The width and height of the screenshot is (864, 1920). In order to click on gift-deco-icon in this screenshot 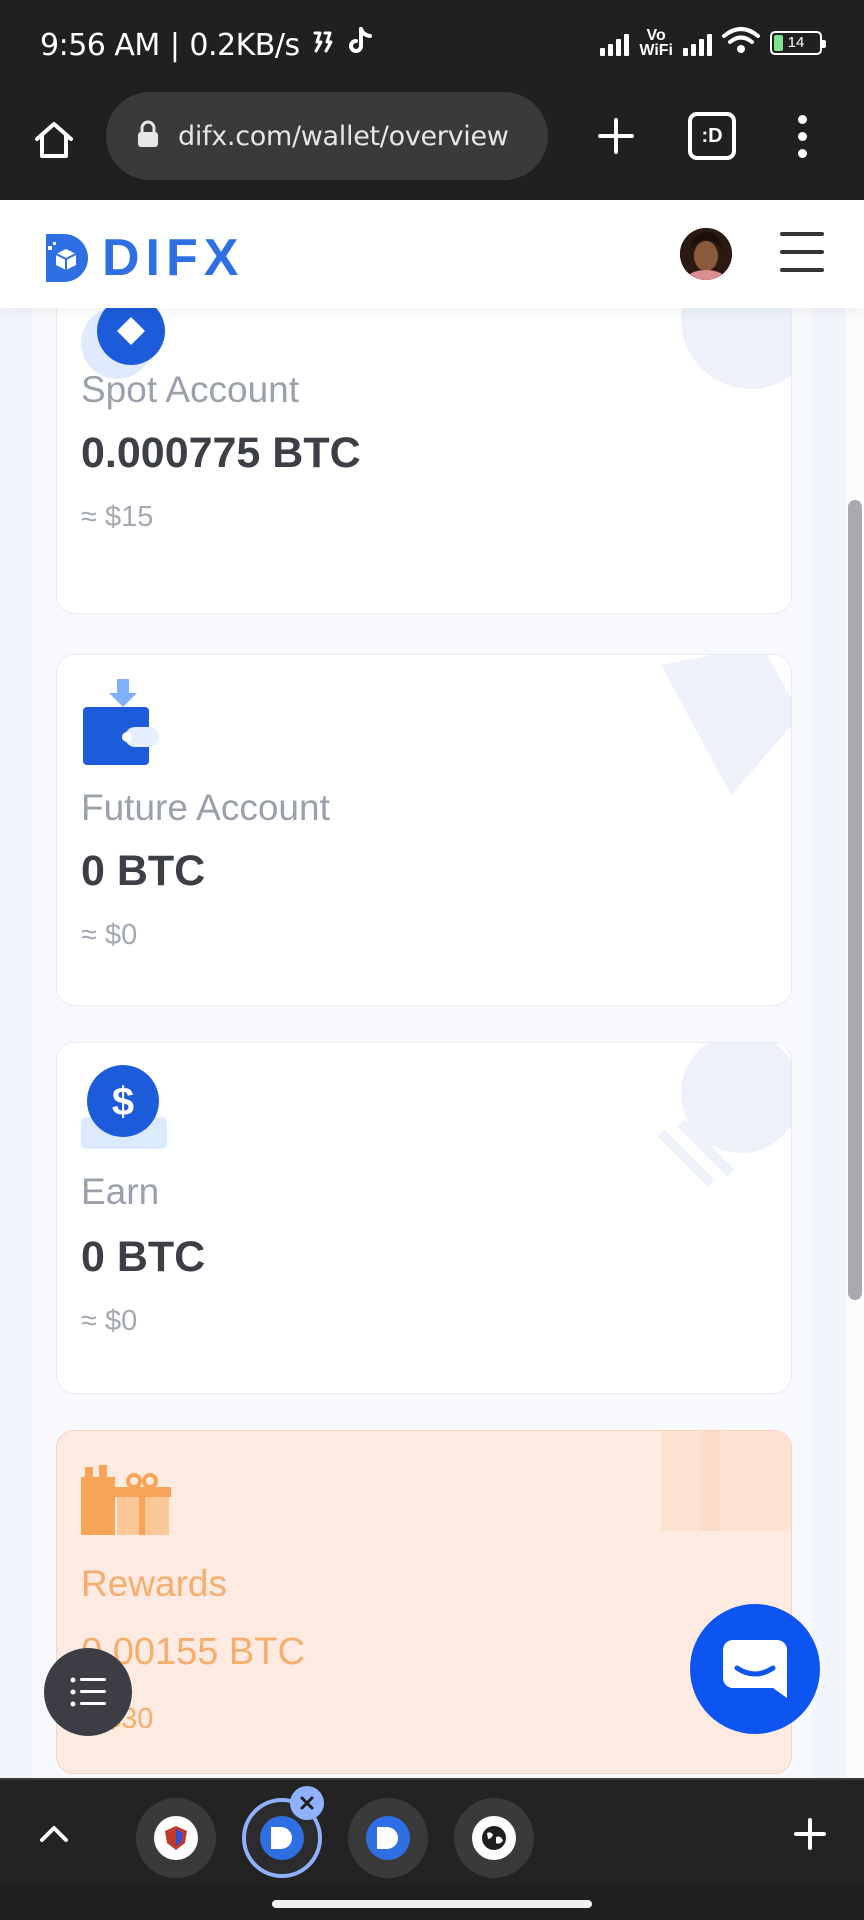, I will do `click(726, 1481)`.